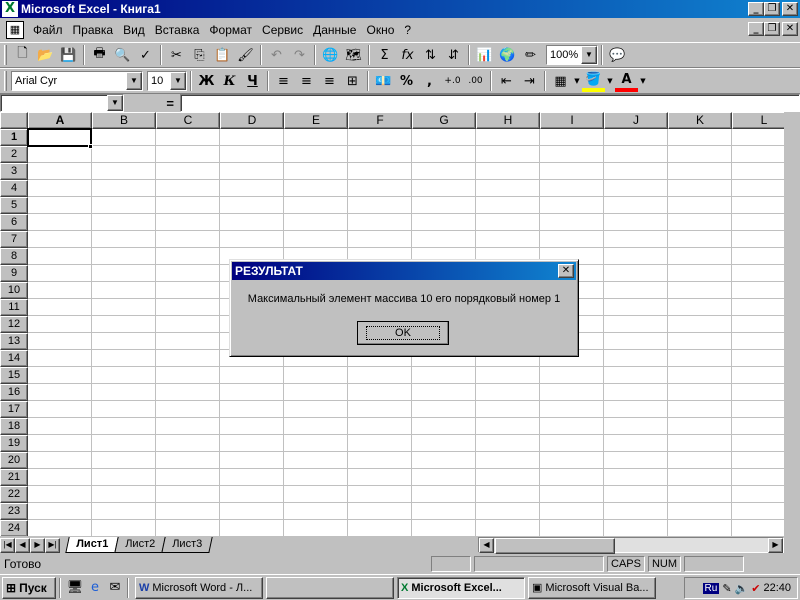  What do you see at coordinates (14, 460) in the screenshot?
I see `row-header: 20` at bounding box center [14, 460].